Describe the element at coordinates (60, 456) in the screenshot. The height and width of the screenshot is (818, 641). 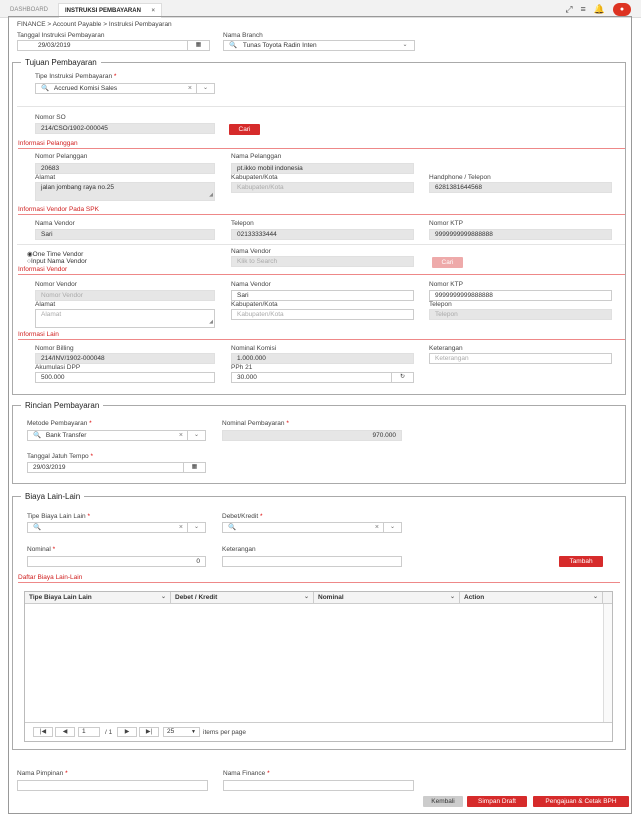
I see `tanggal-jatuh-tempo-label: Tanggal Jatuh Tempo *` at that location.